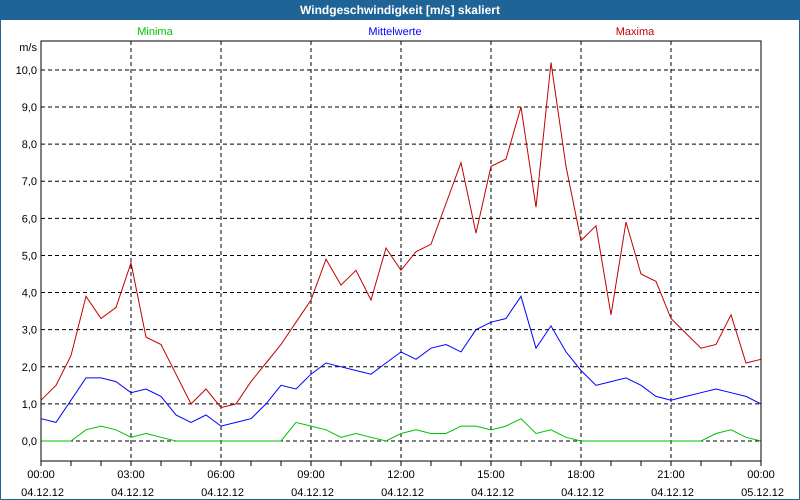 The image size is (800, 500). Describe the element at coordinates (312, 484) in the screenshot. I see `axis-label: 09:00 04.12.12` at that location.